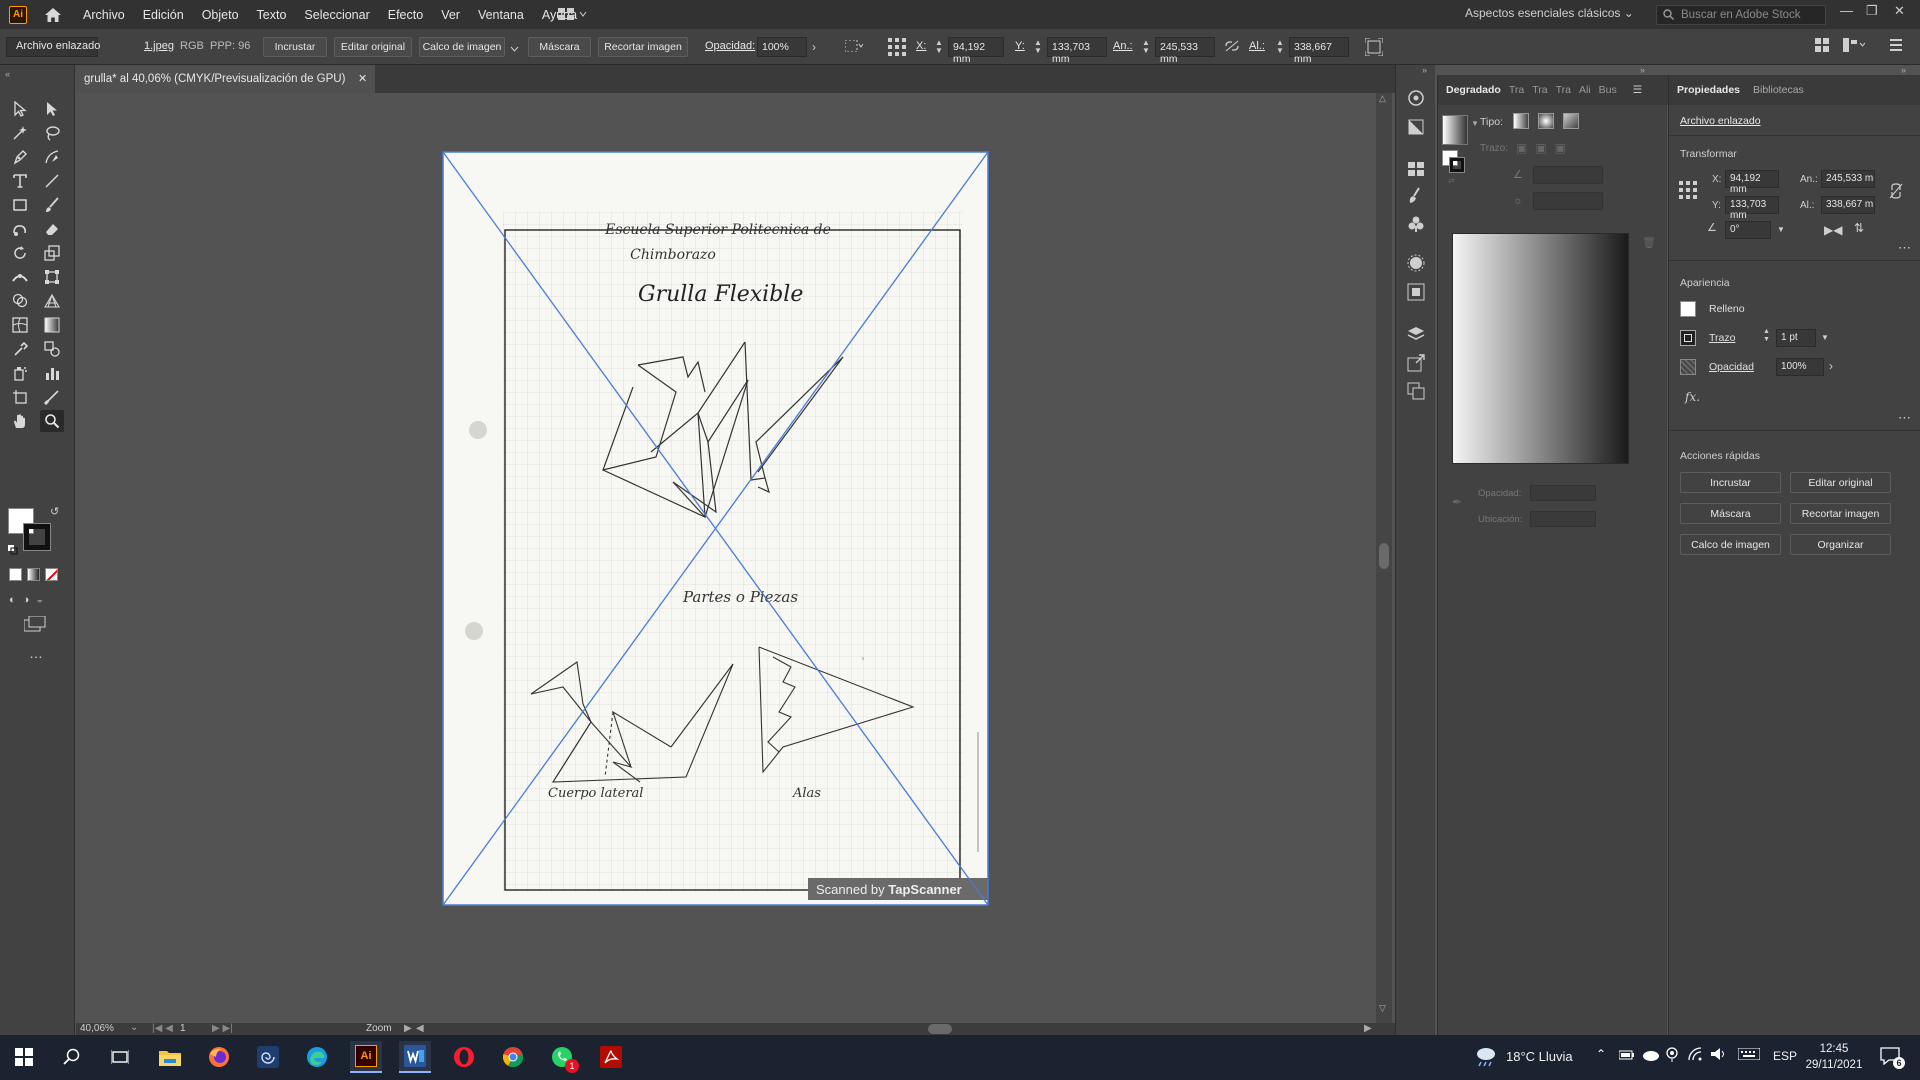  I want to click on none-color-icon, so click(51, 574).